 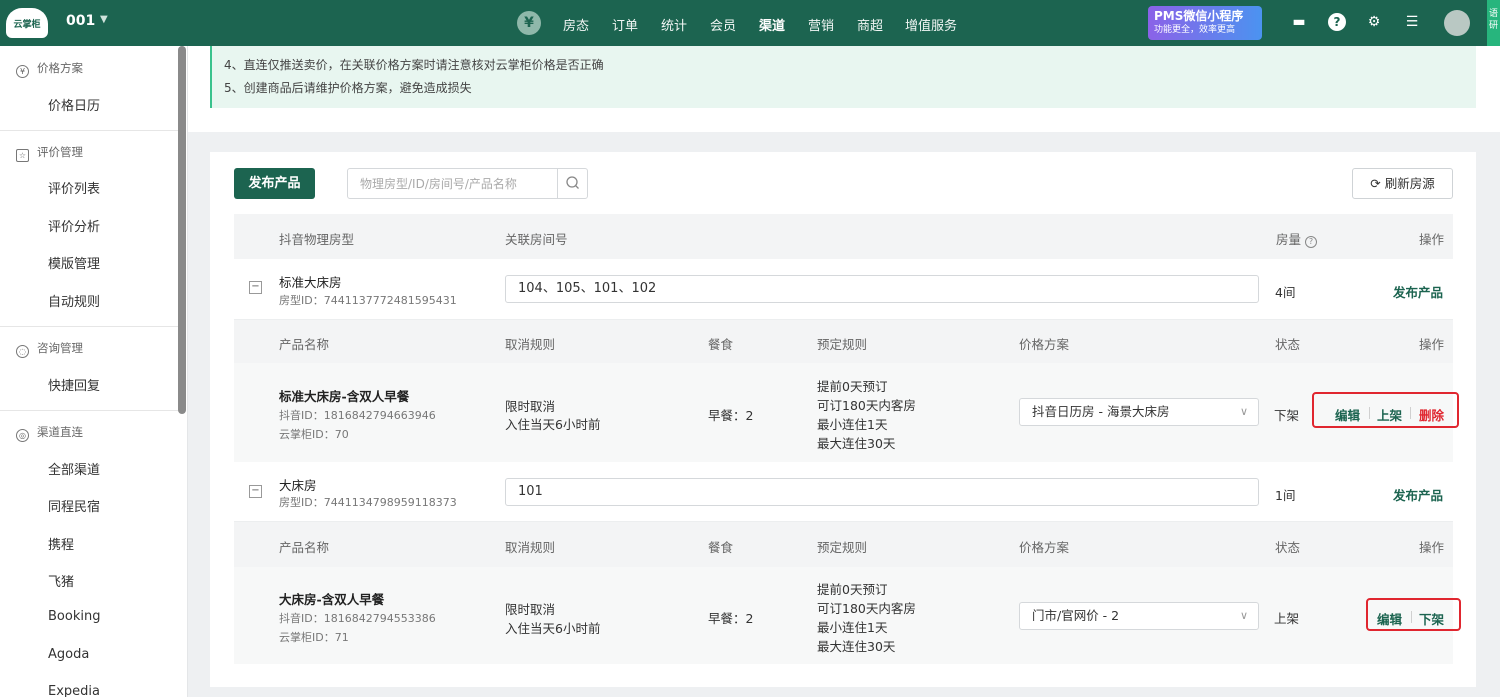 What do you see at coordinates (274, 183) in the screenshot?
I see `publish-product-button: 发布产品` at bounding box center [274, 183].